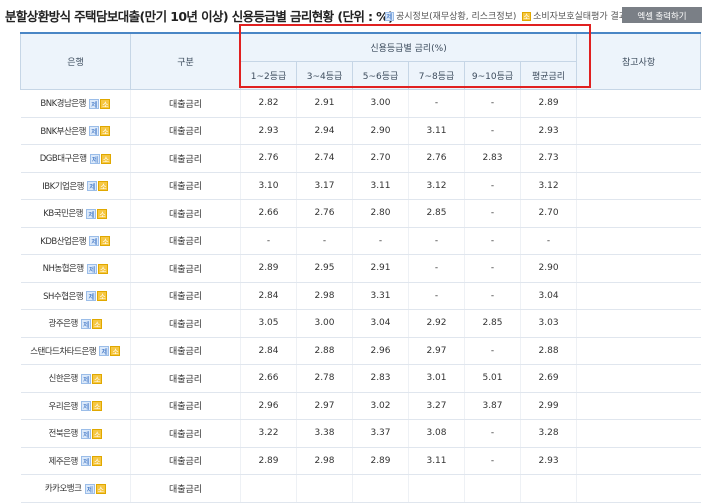  I want to click on bank-cell: KB국민은행 제소, so click(75, 213).